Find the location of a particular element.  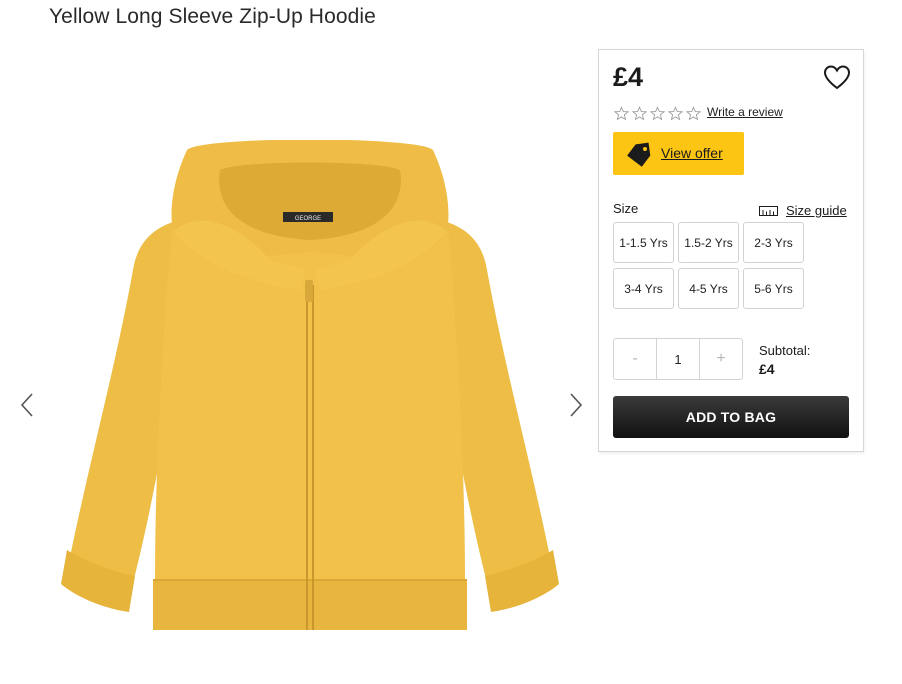

view-offer-button: View offer is located at coordinates (678, 153).